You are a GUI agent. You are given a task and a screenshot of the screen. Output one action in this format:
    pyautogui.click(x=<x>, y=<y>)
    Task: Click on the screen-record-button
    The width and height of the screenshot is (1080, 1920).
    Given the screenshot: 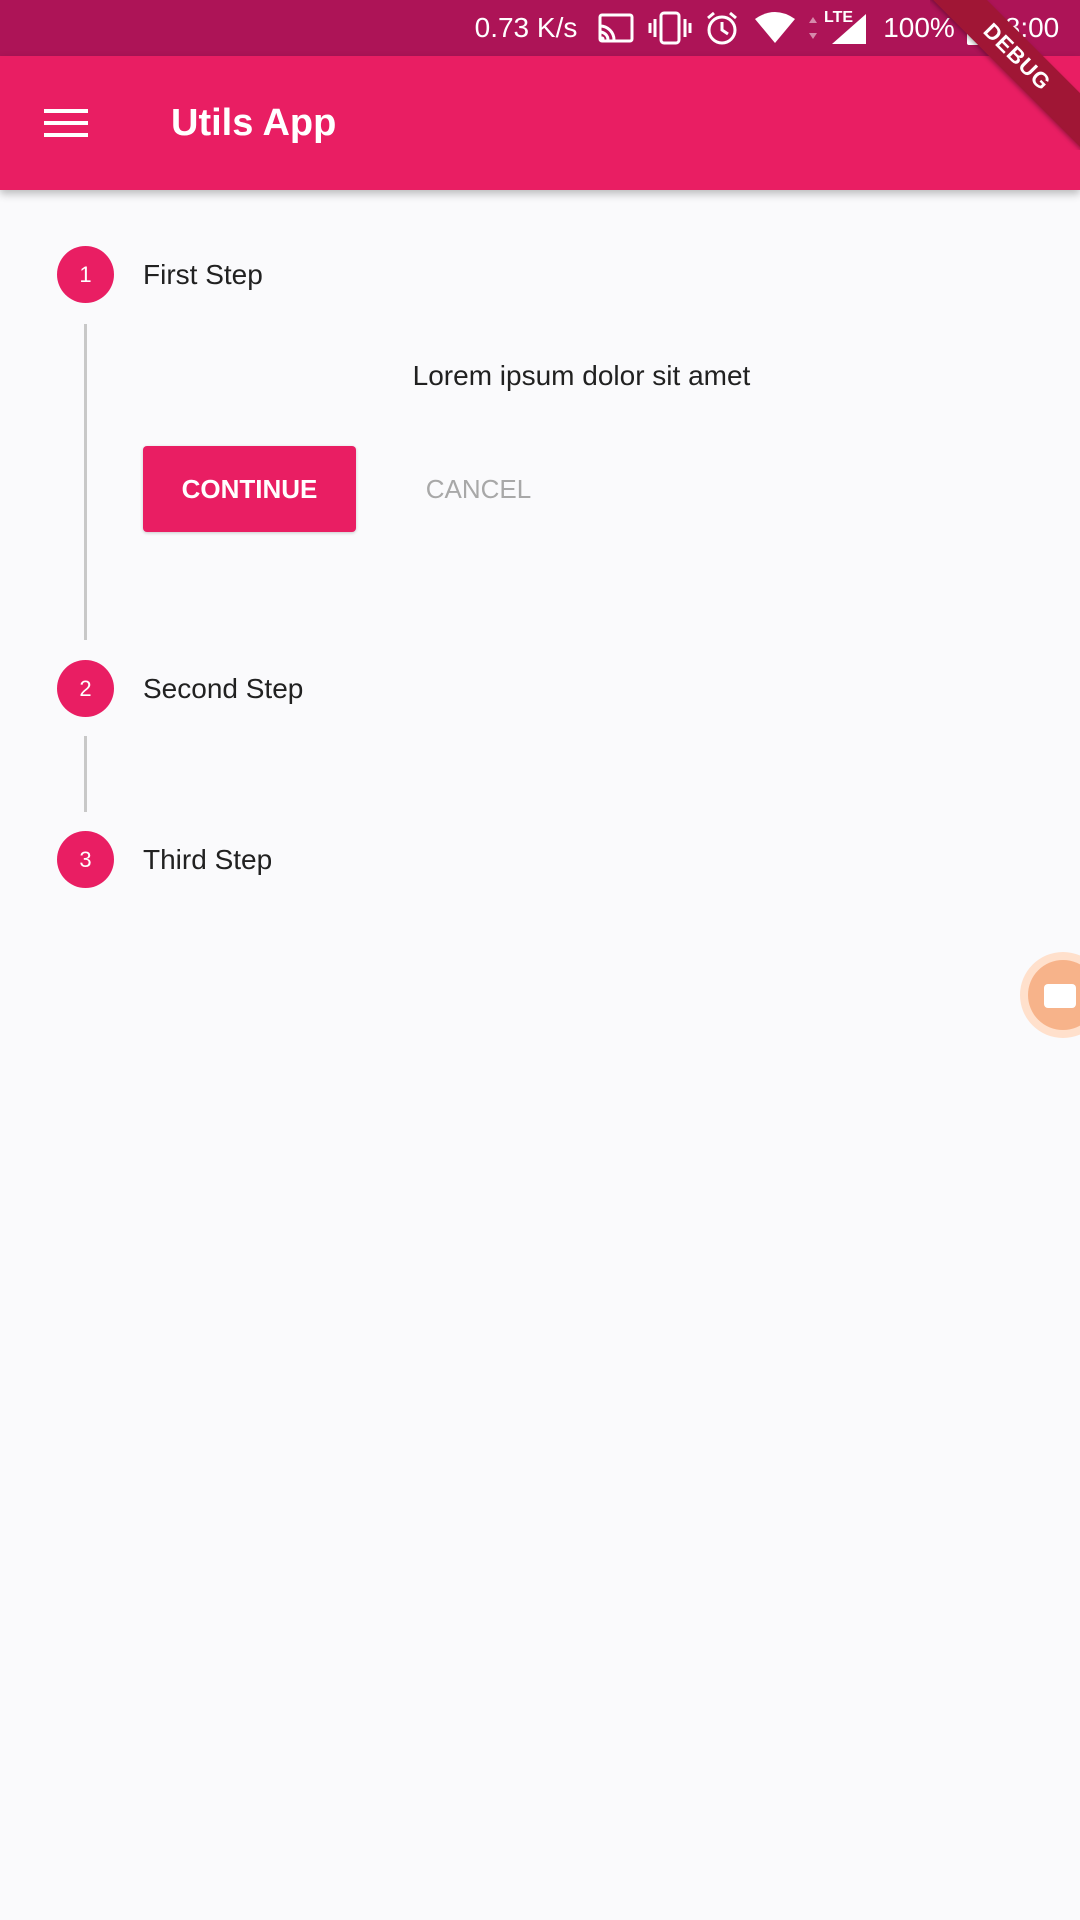 What is the action you would take?
    pyautogui.click(x=1050, y=995)
    